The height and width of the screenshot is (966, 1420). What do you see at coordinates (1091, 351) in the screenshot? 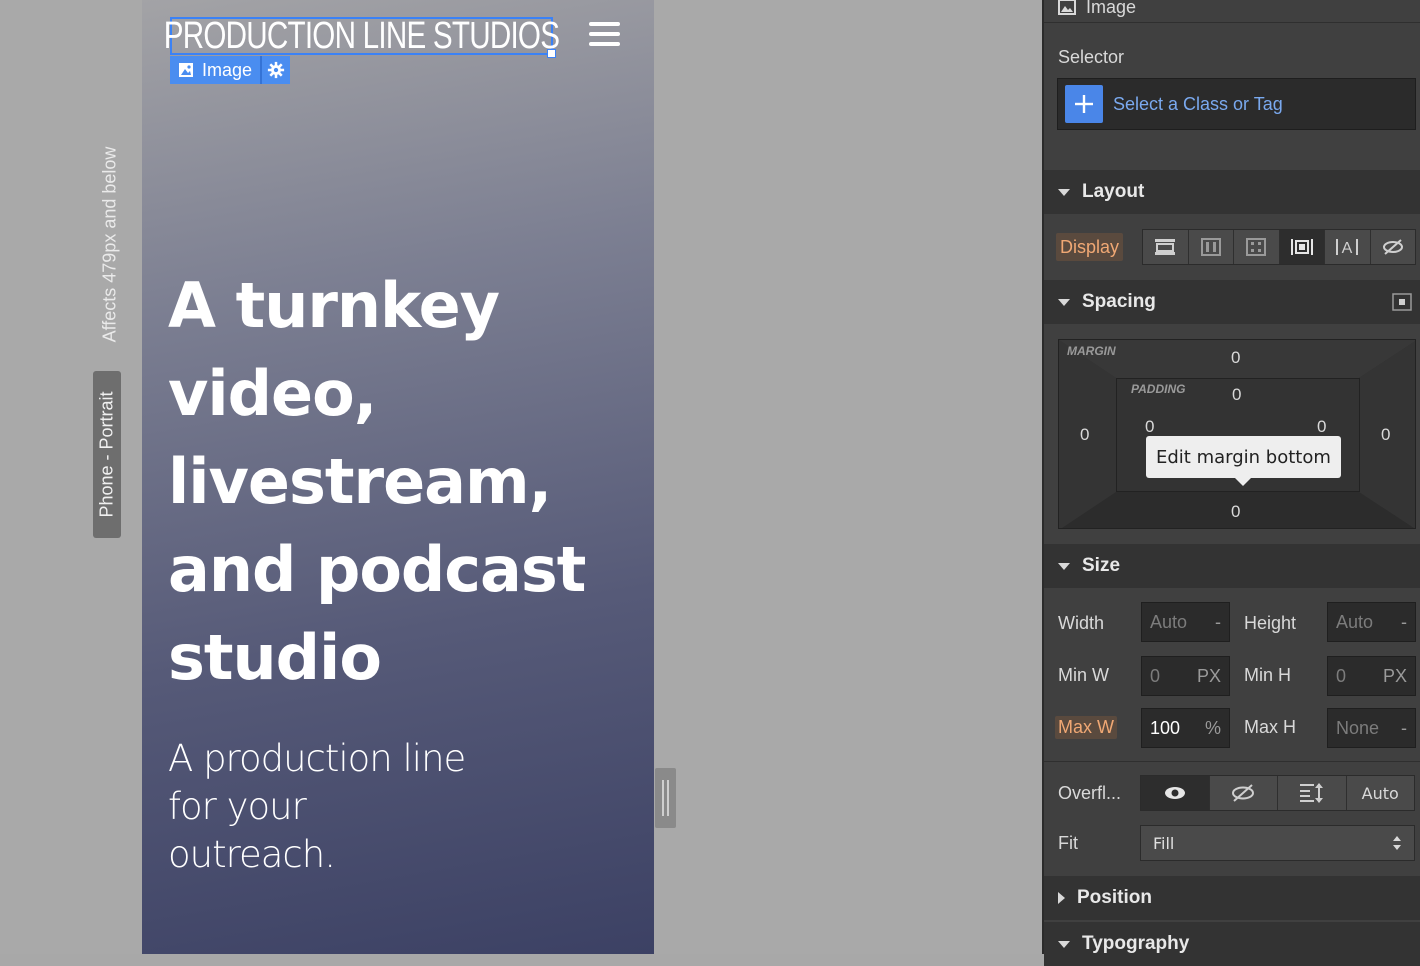
I see `margin-label: MARGIN` at bounding box center [1091, 351].